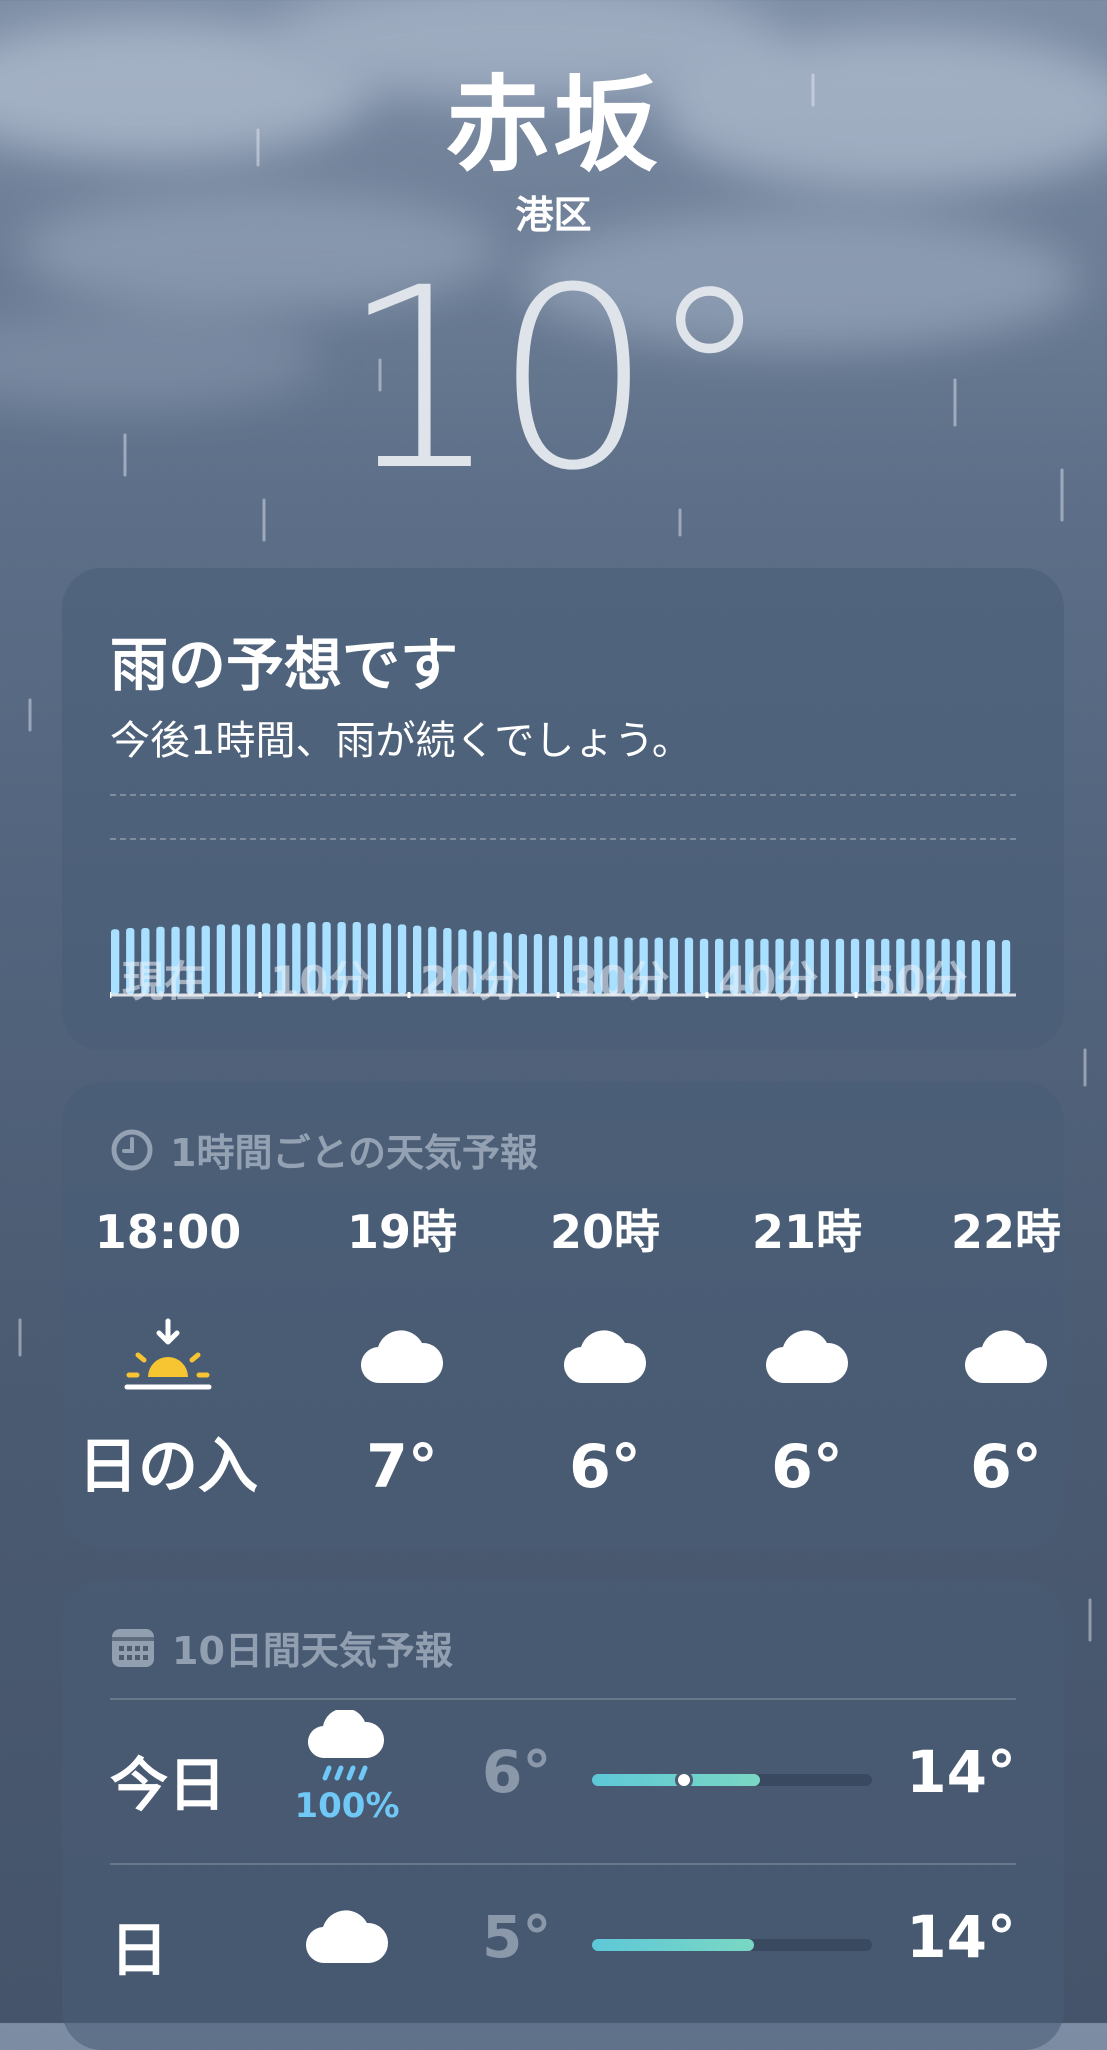 The height and width of the screenshot is (2050, 1107). I want to click on hour-item-4: 22時 6°, so click(1006, 1352).